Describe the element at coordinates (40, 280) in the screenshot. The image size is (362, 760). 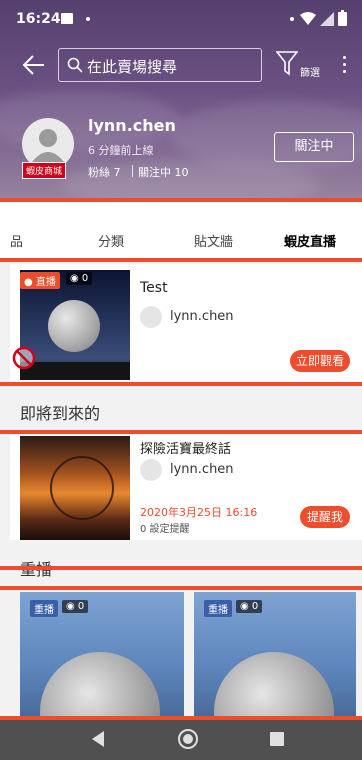
I see `live-tag: ● 直播` at that location.